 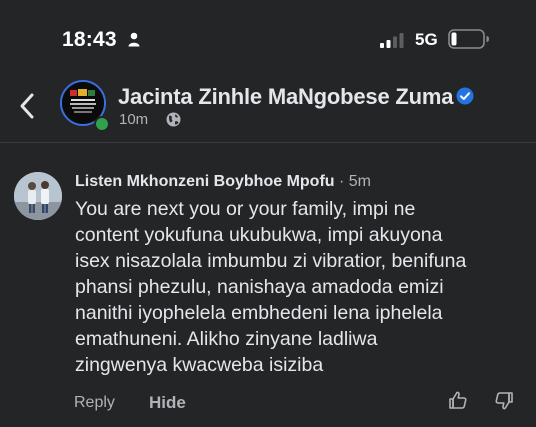 What do you see at coordinates (392, 40) in the screenshot?
I see `signal-bars-icon` at bounding box center [392, 40].